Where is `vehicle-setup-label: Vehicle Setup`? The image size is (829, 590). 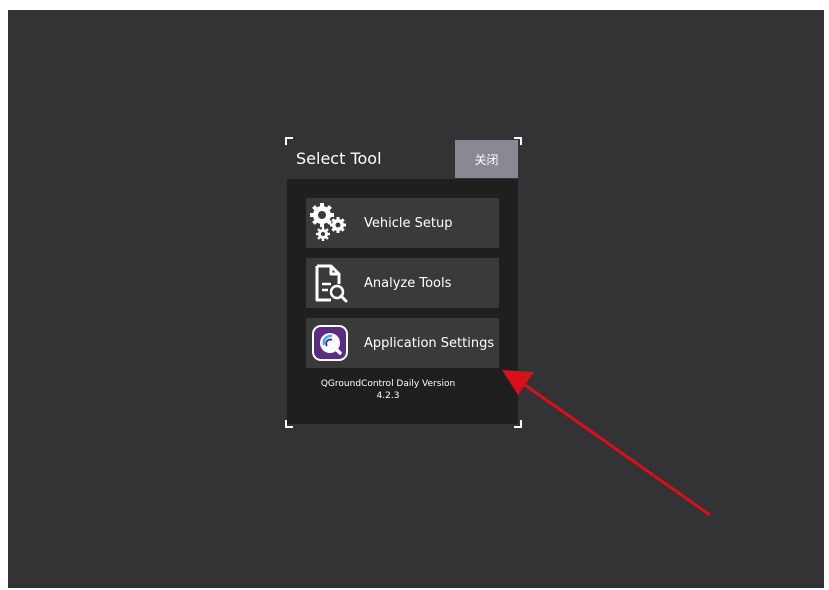
vehicle-setup-label: Vehicle Setup is located at coordinates (408, 223).